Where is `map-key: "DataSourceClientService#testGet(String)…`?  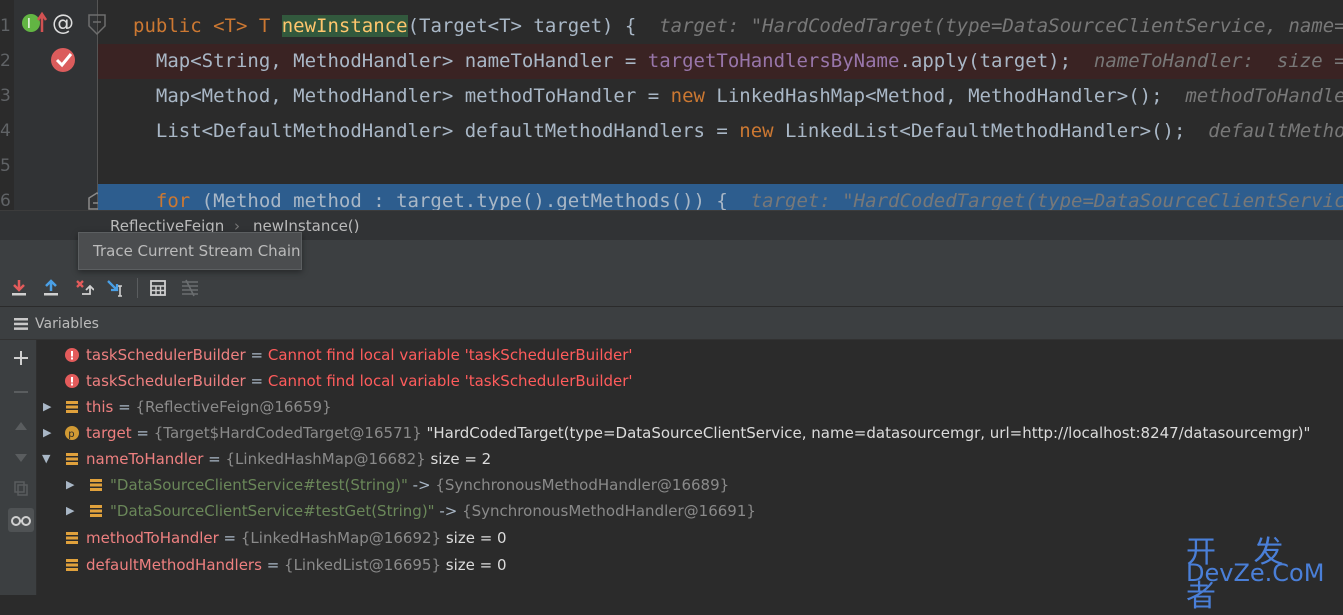 map-key: "DataSourceClientService#testGet(String)… is located at coordinates (272, 511).